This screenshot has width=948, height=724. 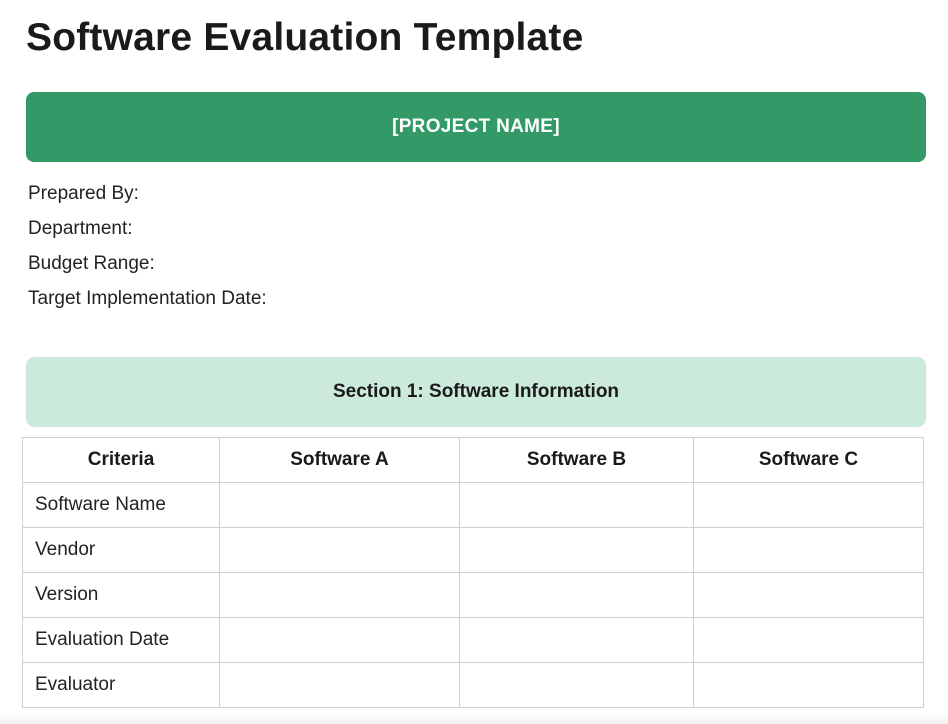 What do you see at coordinates (305, 37) in the screenshot?
I see `page-title: Software Evaluation Template` at bounding box center [305, 37].